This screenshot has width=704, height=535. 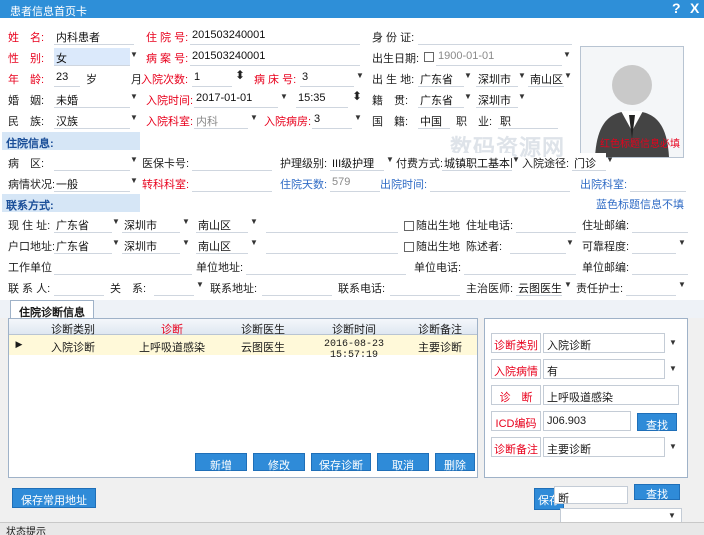 I want to click on admit-way-select: 门诊, so click(x=589, y=162).